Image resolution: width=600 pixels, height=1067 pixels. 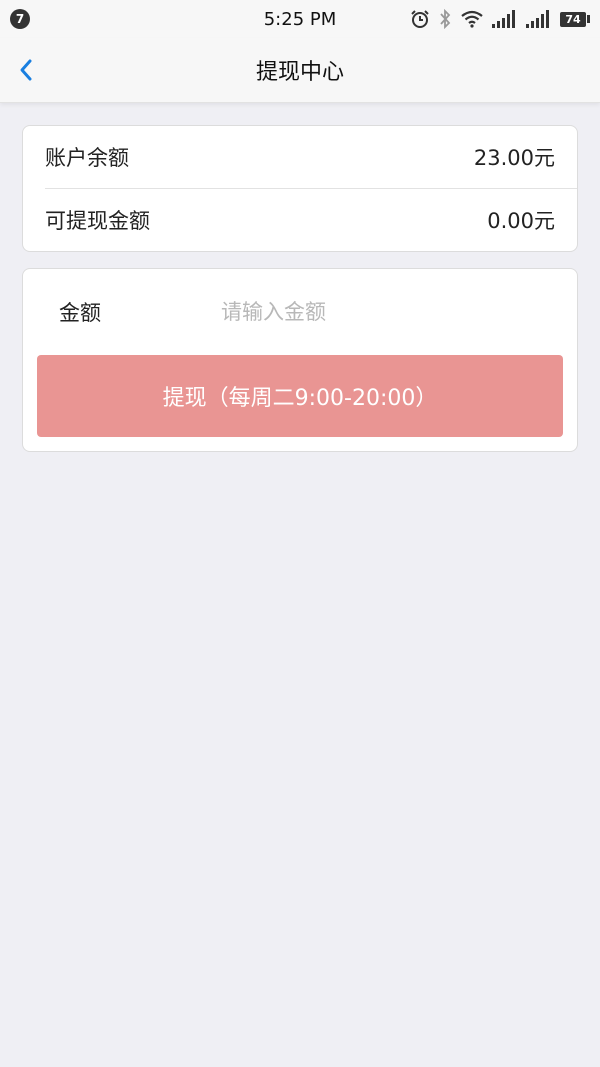 I want to click on nav-bar: 提现中心, so click(x=300, y=70).